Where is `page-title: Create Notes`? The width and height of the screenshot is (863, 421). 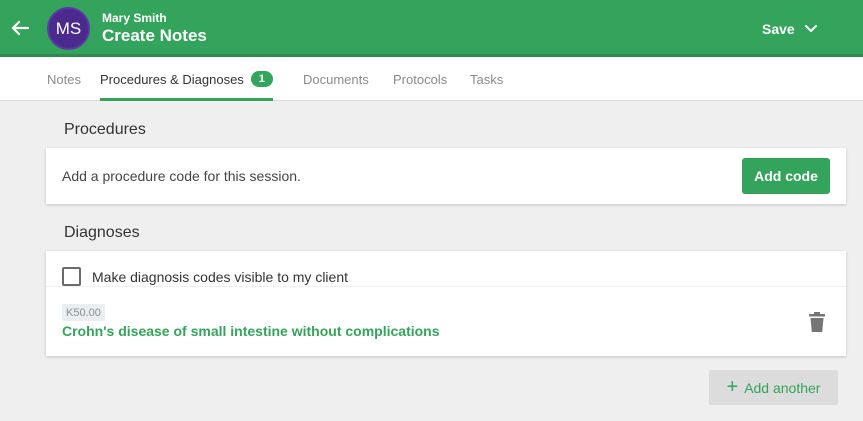
page-title: Create Notes is located at coordinates (154, 35).